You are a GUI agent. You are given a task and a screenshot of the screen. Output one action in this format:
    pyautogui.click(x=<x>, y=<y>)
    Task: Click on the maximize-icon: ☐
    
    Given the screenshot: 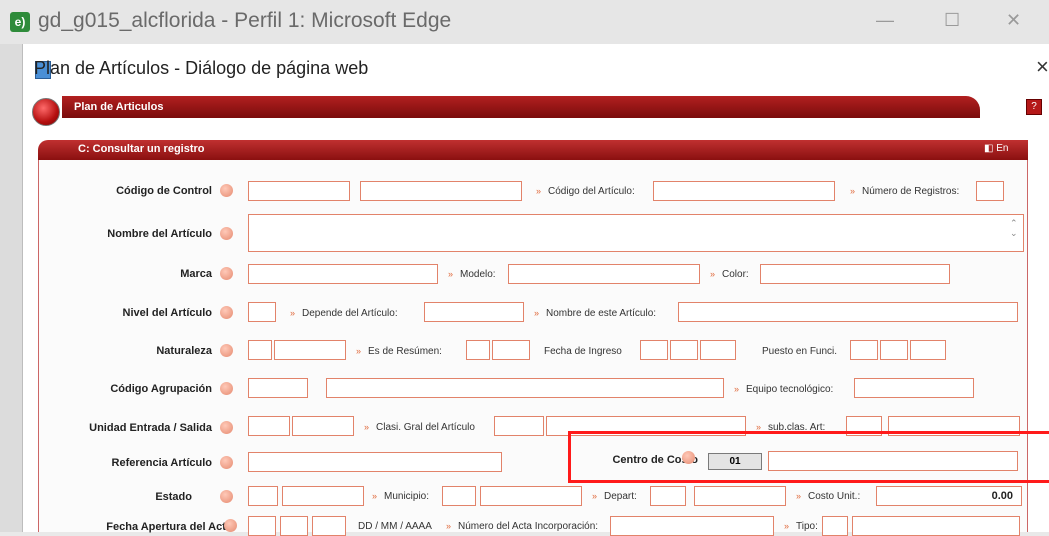 What is the action you would take?
    pyautogui.click(x=952, y=20)
    